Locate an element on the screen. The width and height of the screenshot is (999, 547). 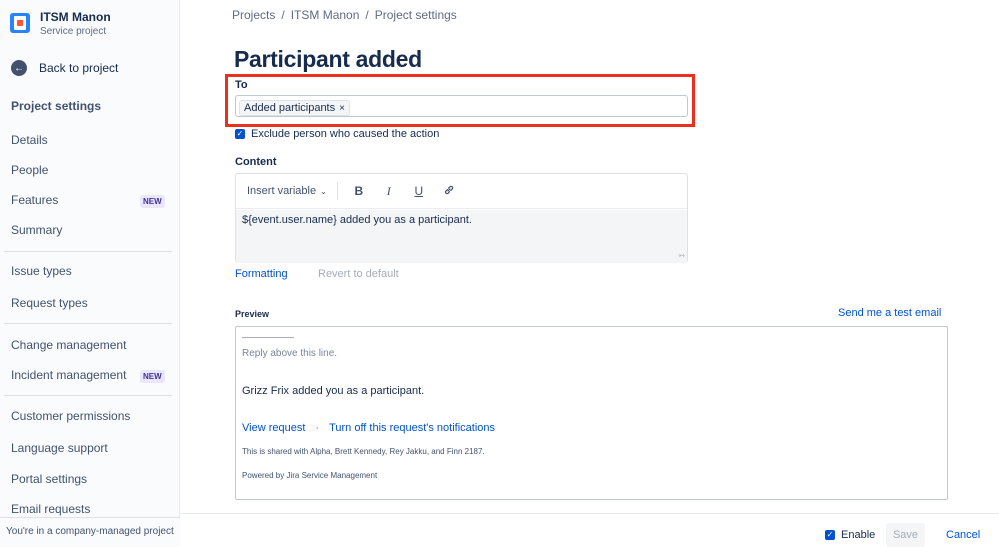
reply-divider is located at coordinates (268, 337).